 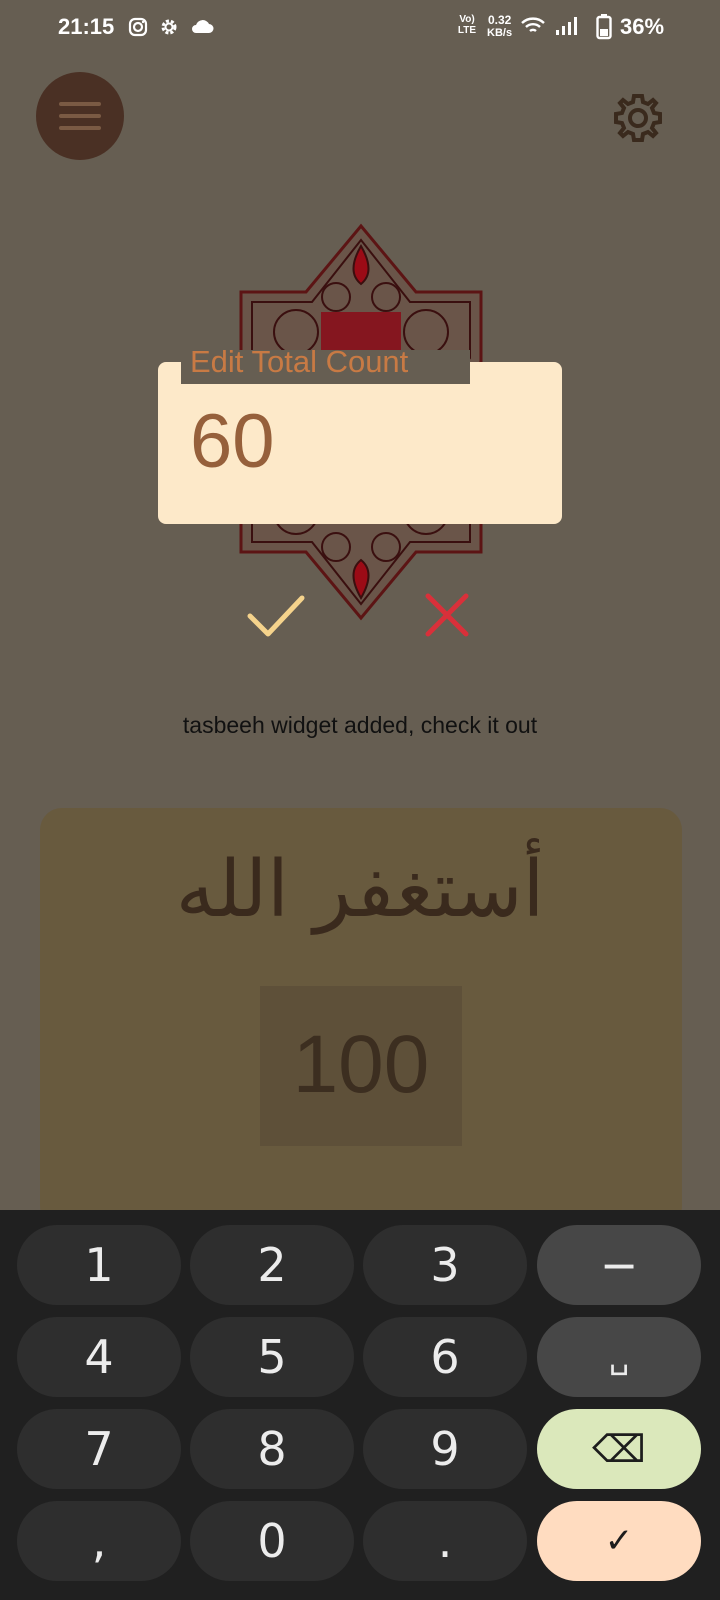 I want to click on toast-message: tasbeeh widget added, check it out, so click(x=360, y=725).